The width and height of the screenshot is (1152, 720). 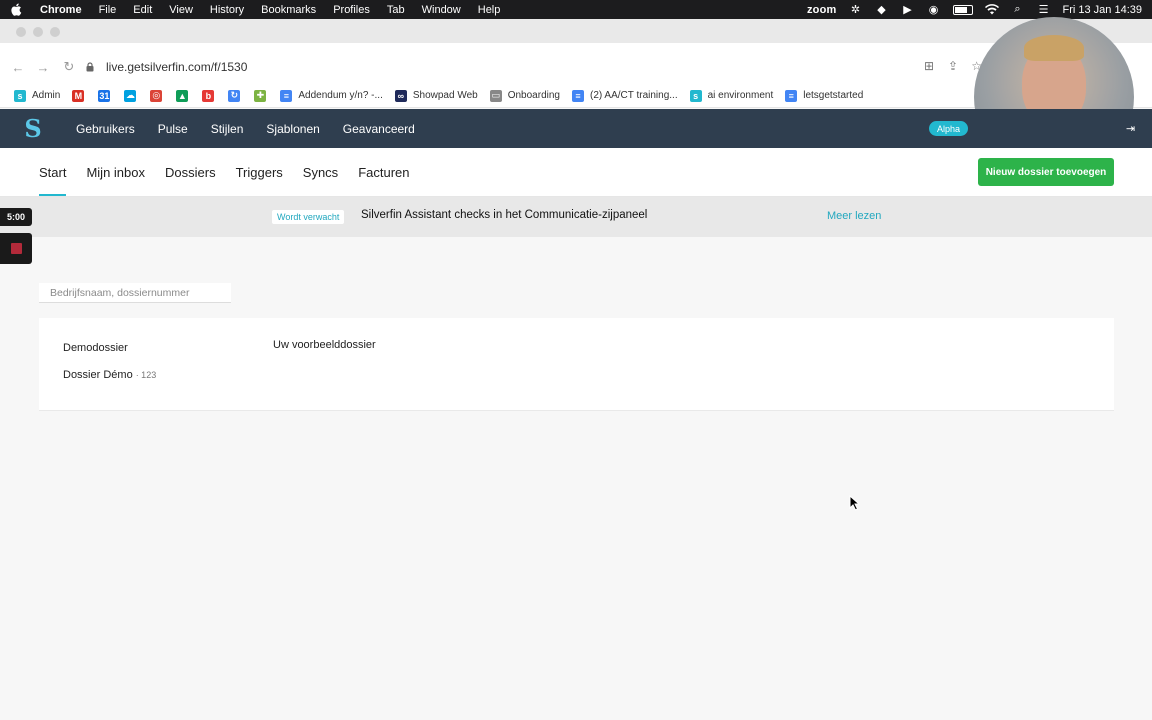 What do you see at coordinates (383, 172) in the screenshot?
I see `tab-facturen: Facturen` at bounding box center [383, 172].